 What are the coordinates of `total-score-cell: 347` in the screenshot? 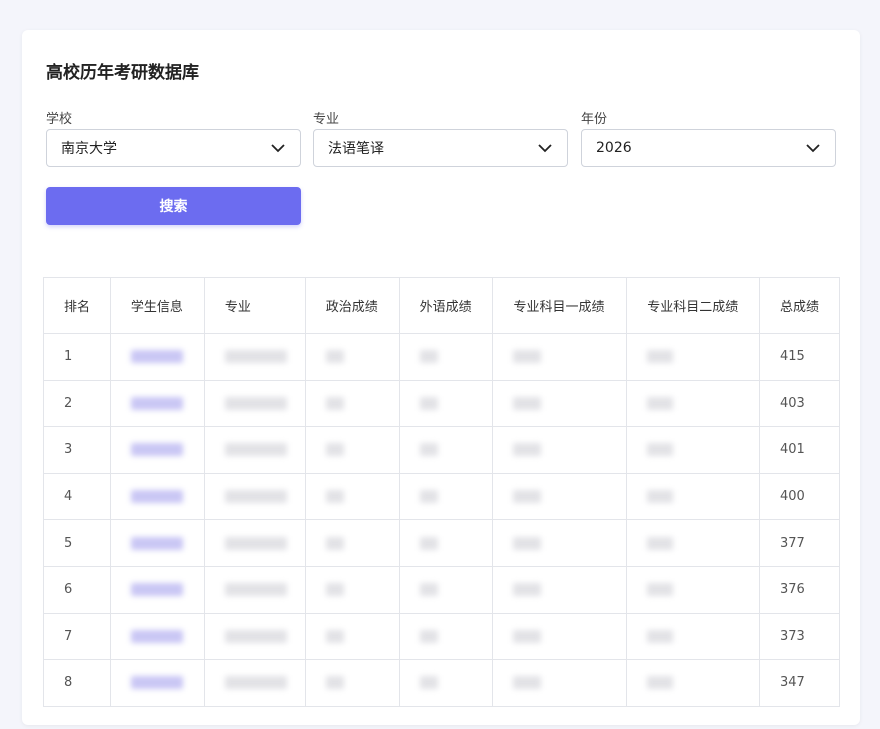 It's located at (799, 683).